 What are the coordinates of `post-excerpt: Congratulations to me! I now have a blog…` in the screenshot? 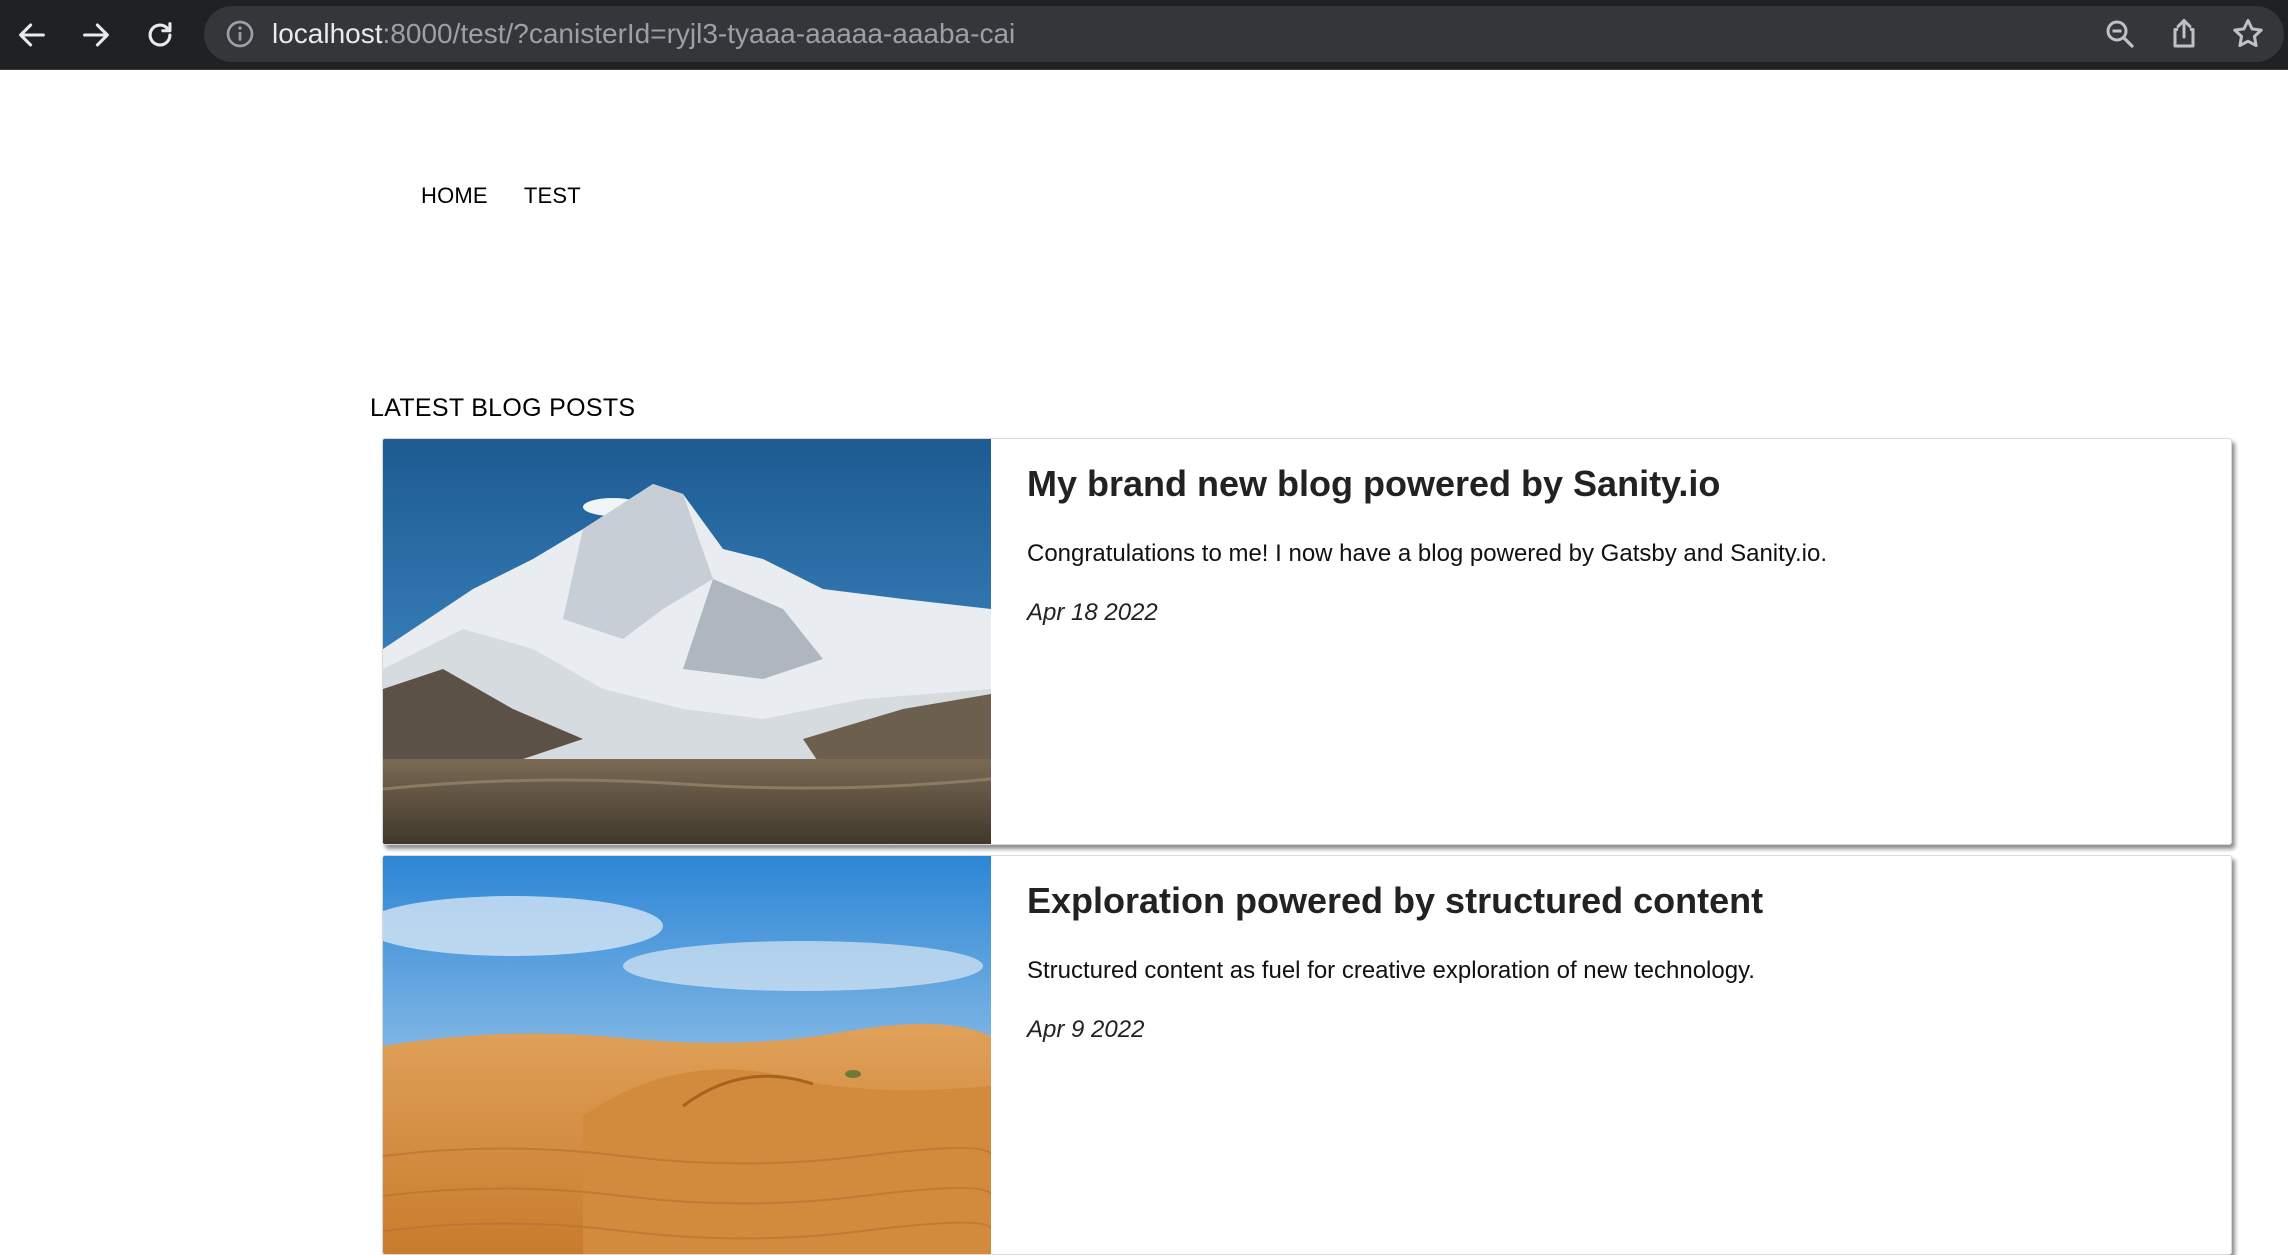 It's located at (1427, 553).